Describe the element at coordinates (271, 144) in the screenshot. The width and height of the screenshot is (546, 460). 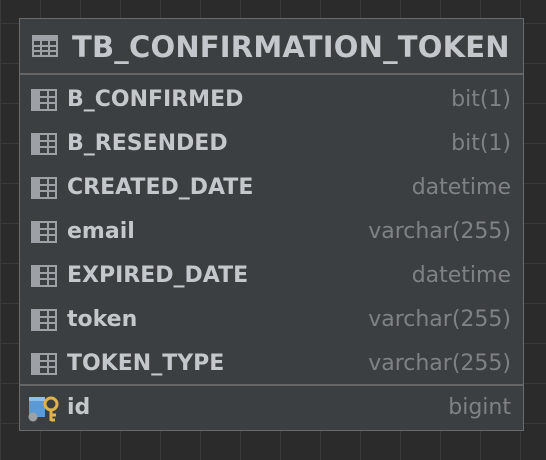
I see `column-row-b-resended: B_RESENDED bit(1)` at that location.